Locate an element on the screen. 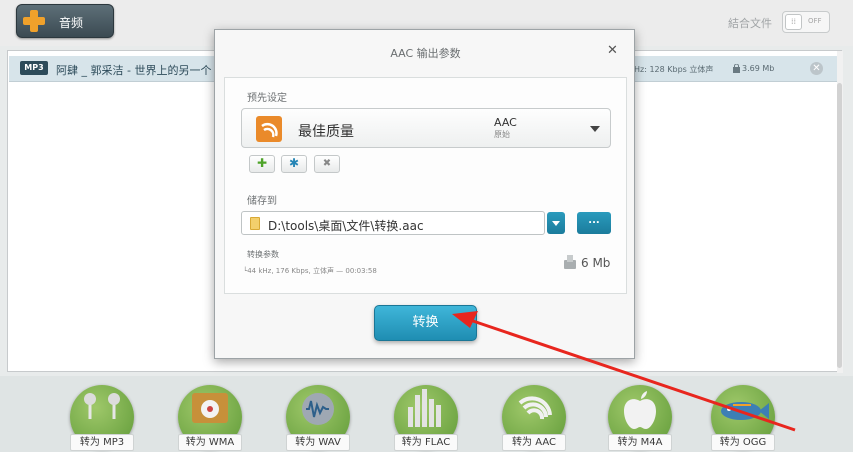 The image size is (853, 452). output-path-input: D:\tools\桌面\文件\转换.aac is located at coordinates (393, 223).